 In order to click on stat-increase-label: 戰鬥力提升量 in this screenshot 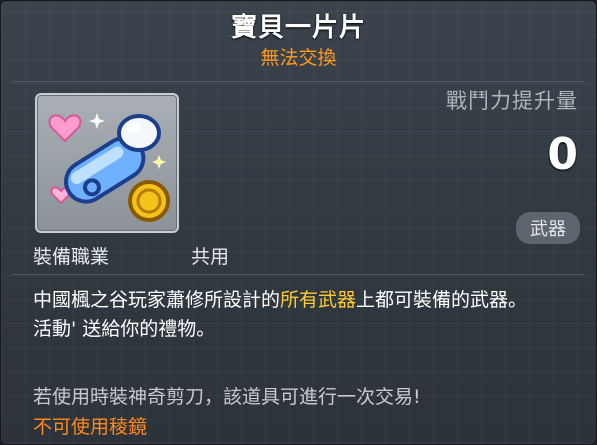, I will do `click(512, 101)`.